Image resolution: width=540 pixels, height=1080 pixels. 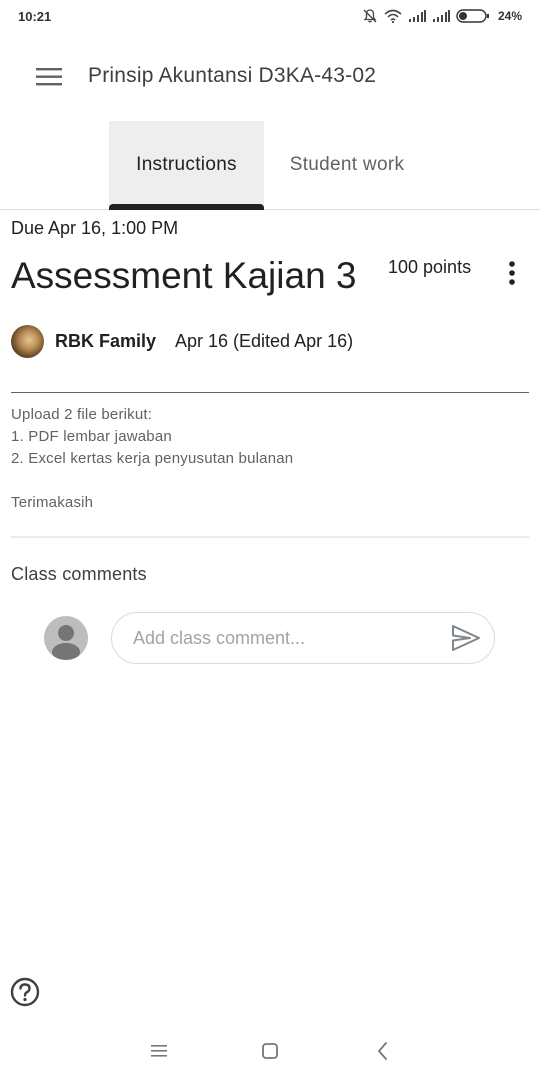 I want to click on wifi-icon, so click(x=393, y=16).